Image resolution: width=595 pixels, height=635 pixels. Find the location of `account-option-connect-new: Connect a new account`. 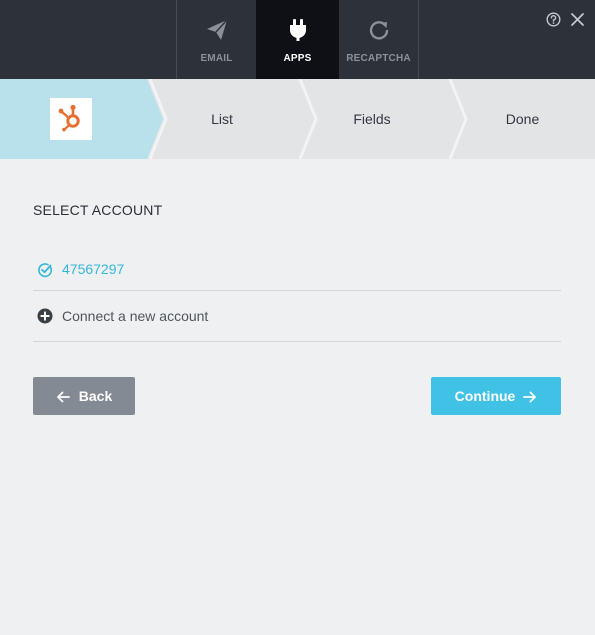

account-option-connect-new: Connect a new account is located at coordinates (297, 316).